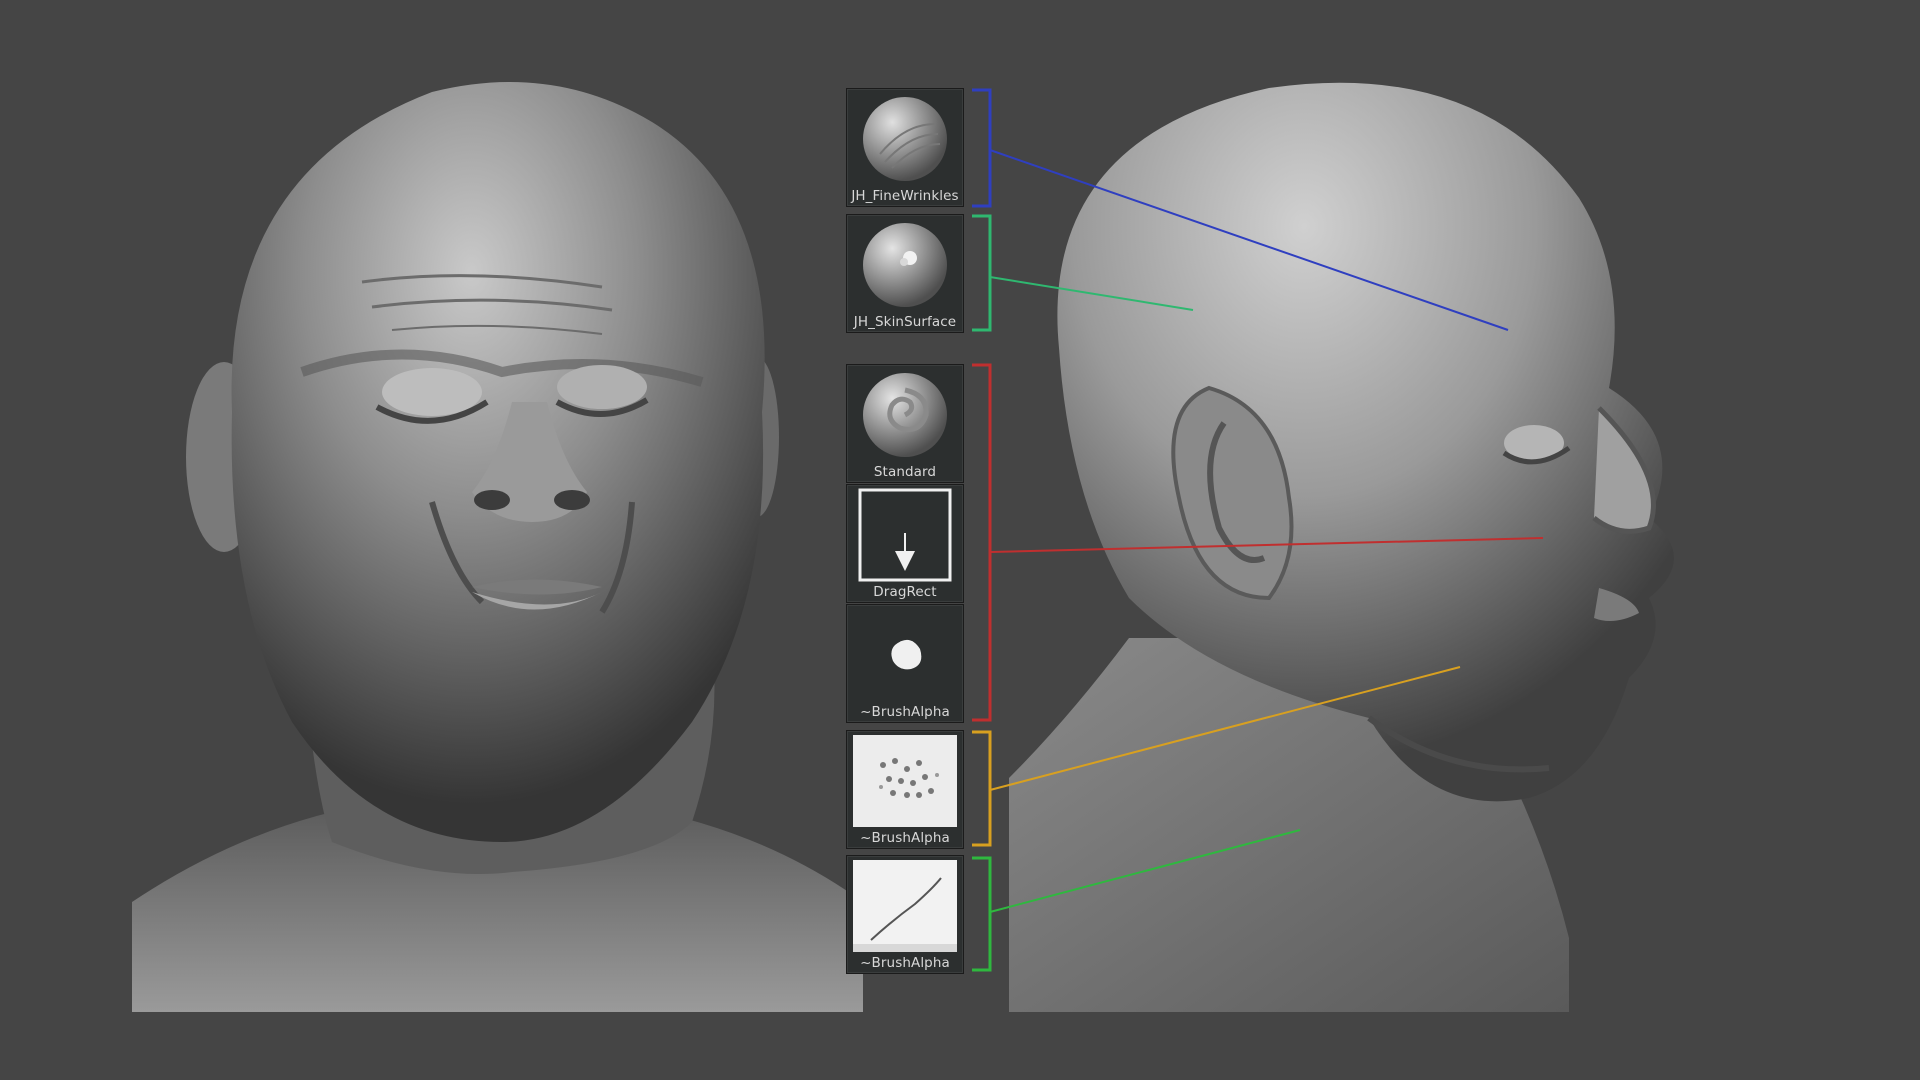 This screenshot has width=1920, height=1080. What do you see at coordinates (905, 415) in the screenshot?
I see `sphere-swirl-icon` at bounding box center [905, 415].